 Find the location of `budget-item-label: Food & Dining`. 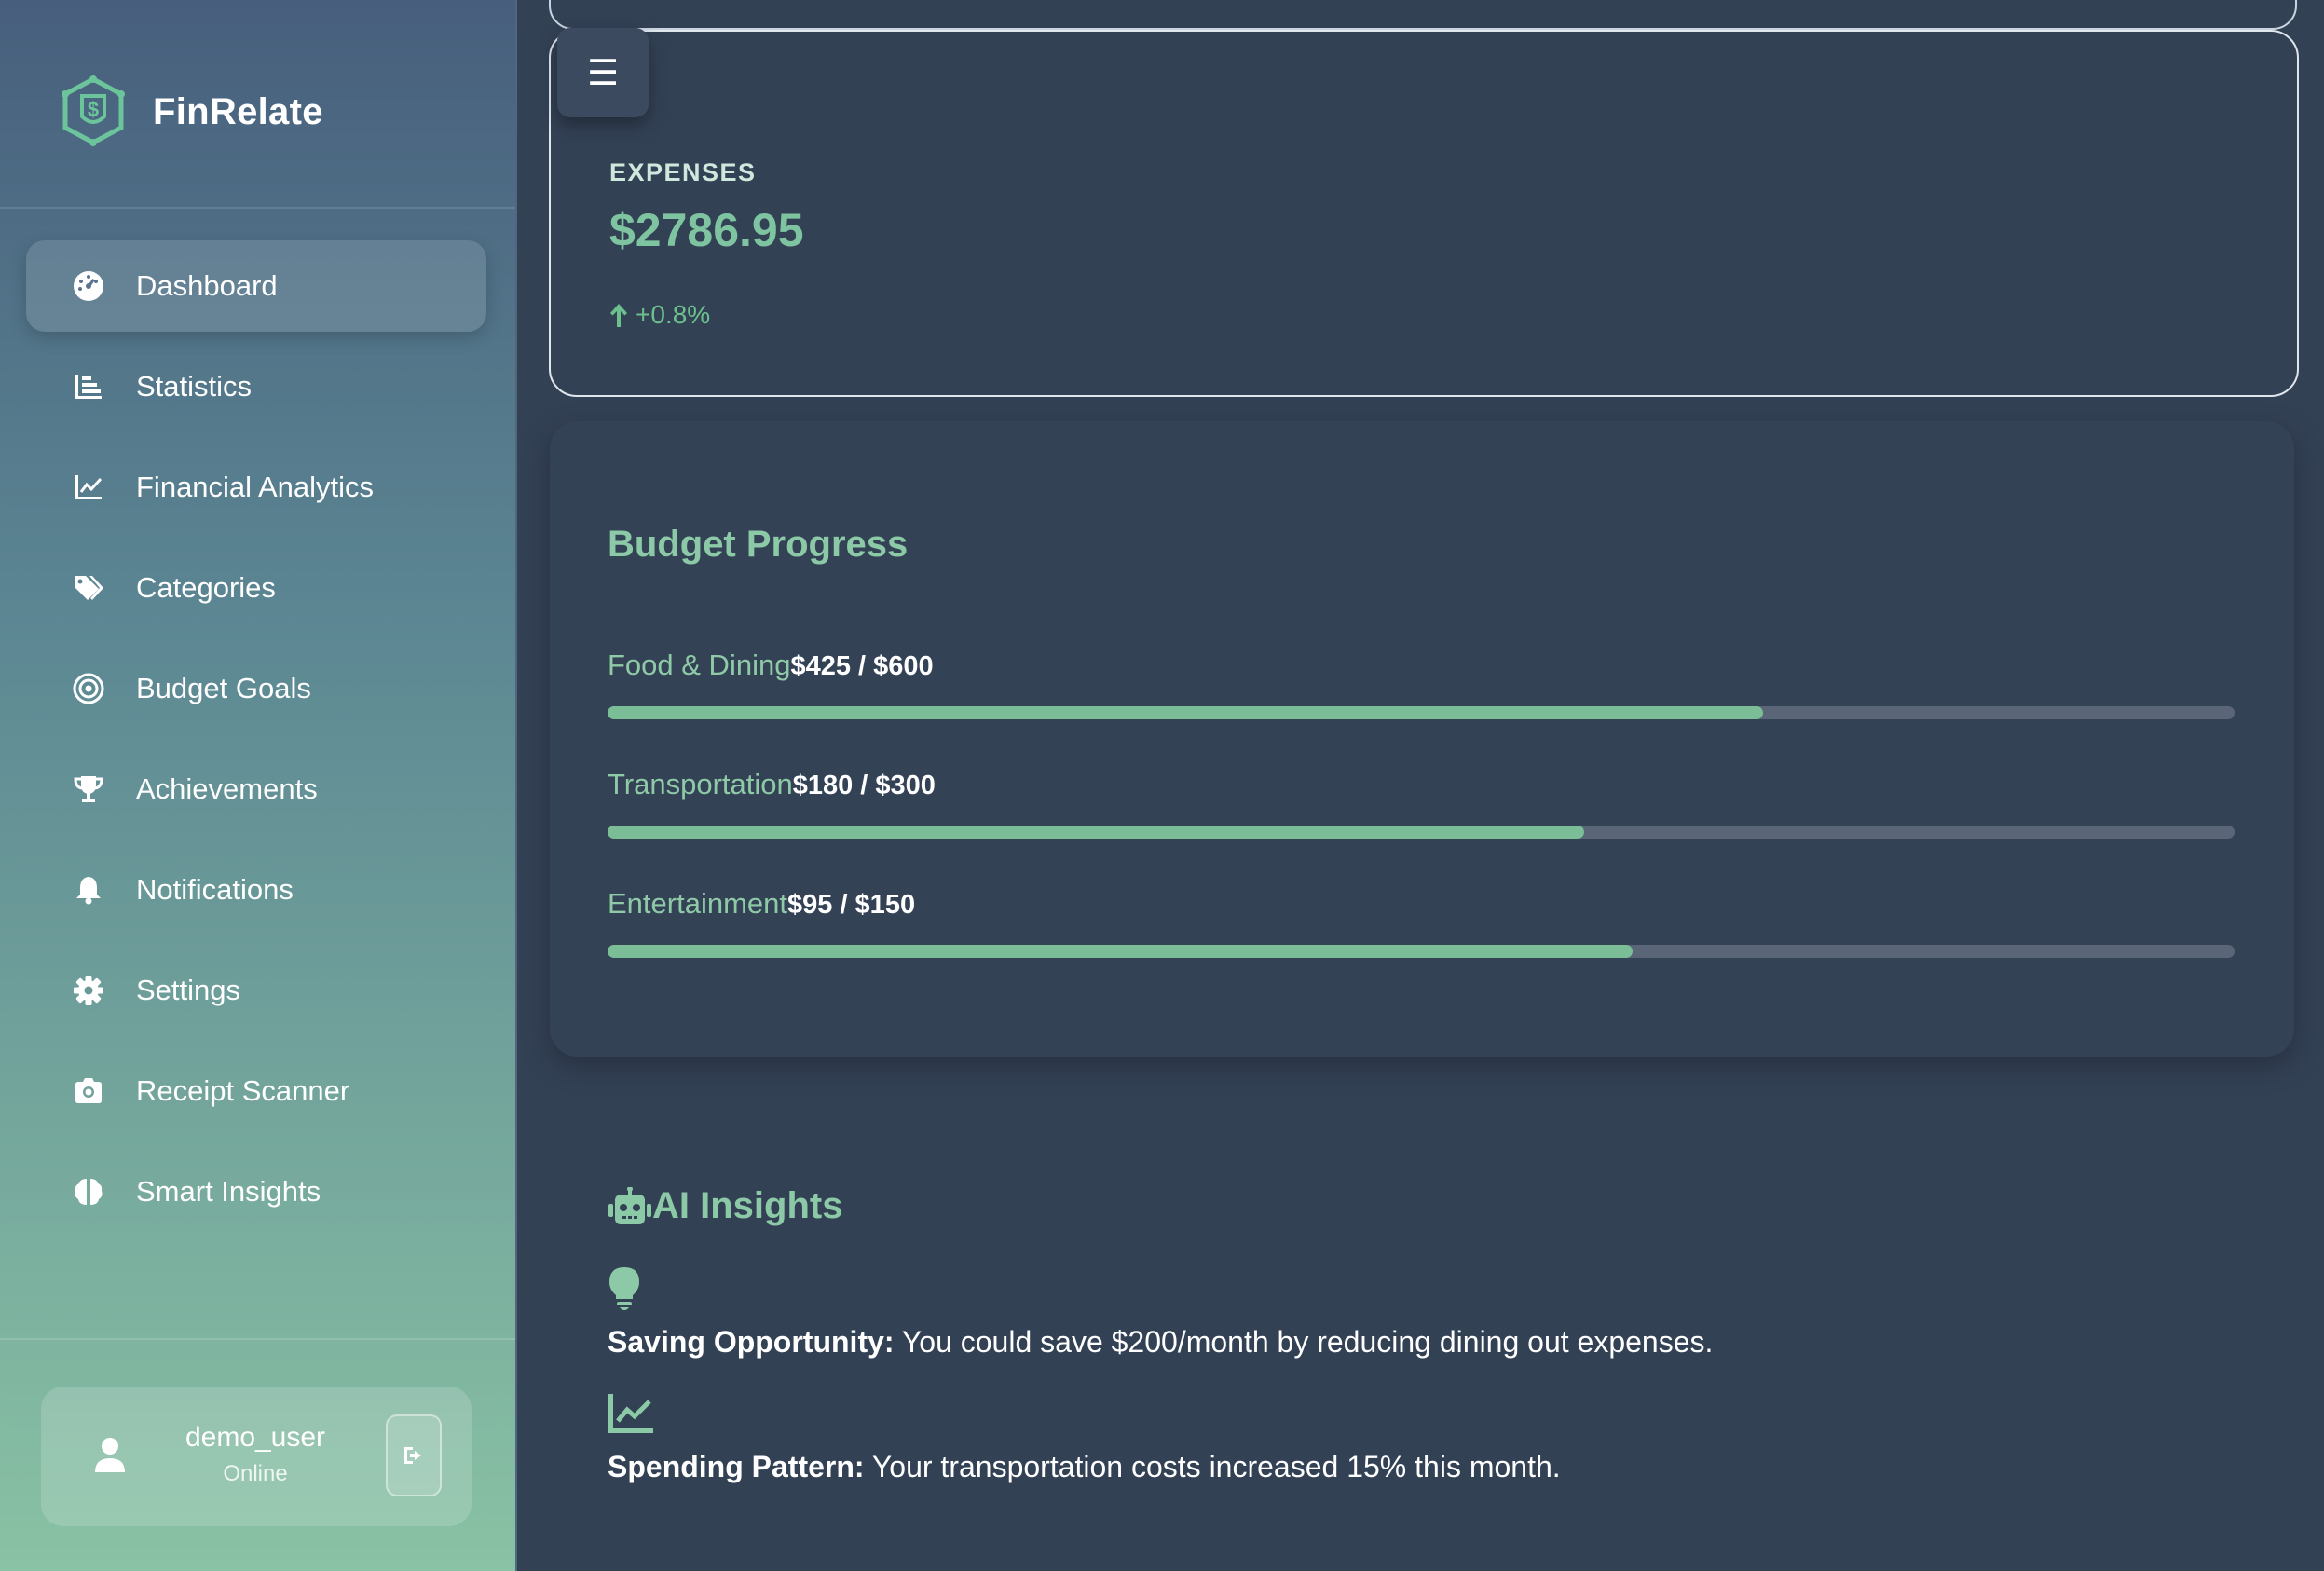

budget-item-label: Food & Dining is located at coordinates (699, 665).